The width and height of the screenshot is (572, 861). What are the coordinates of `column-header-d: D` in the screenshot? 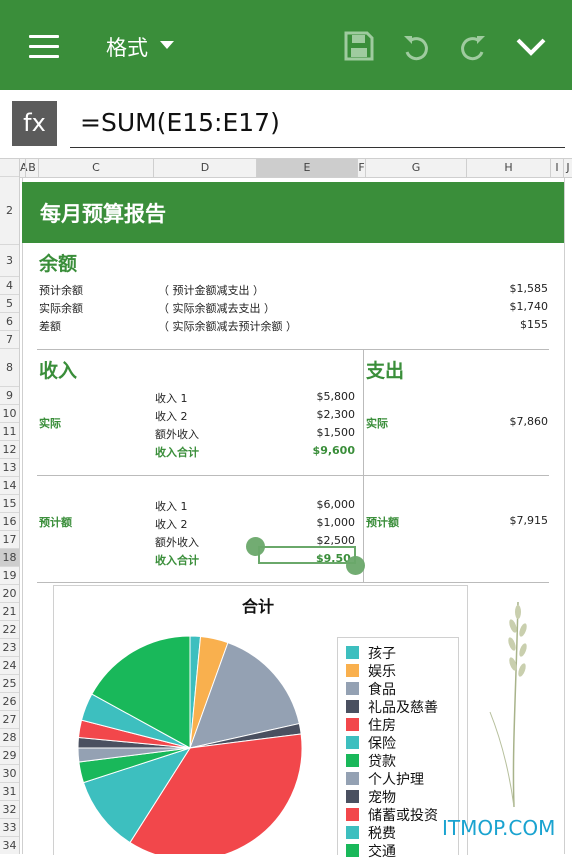 It's located at (204, 168).